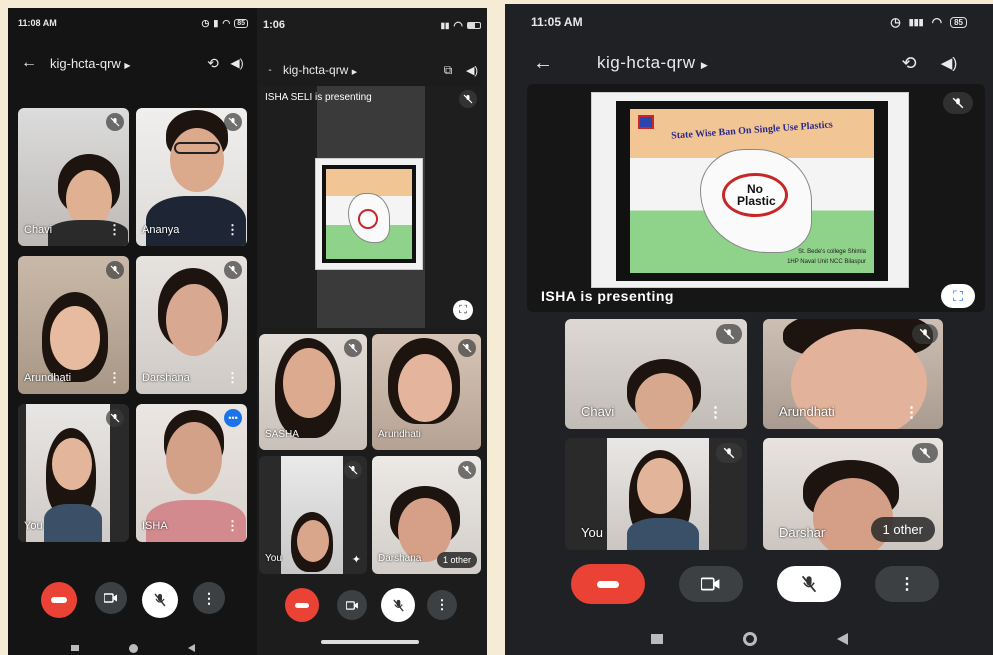 Image resolution: width=993 pixels, height=655 pixels. I want to click on participant-name: SASHA, so click(282, 434).